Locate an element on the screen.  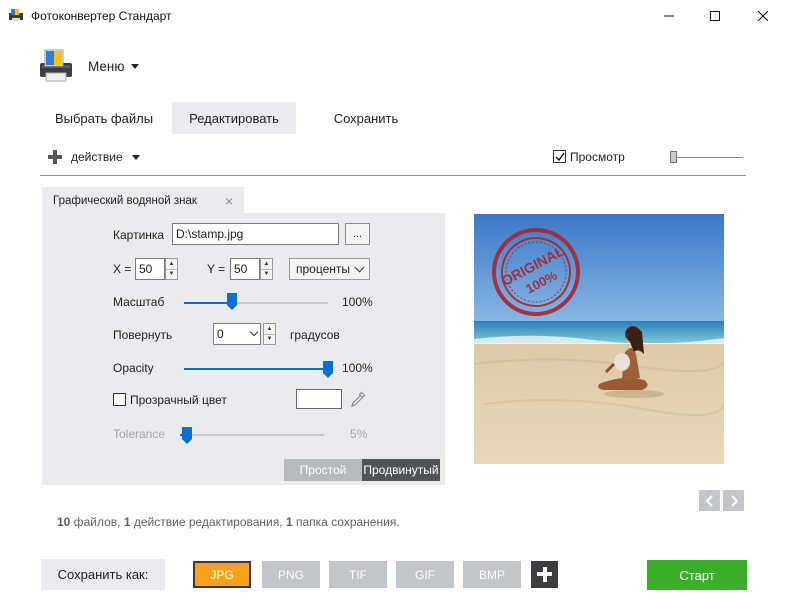
maximize-button is located at coordinates (715, 16).